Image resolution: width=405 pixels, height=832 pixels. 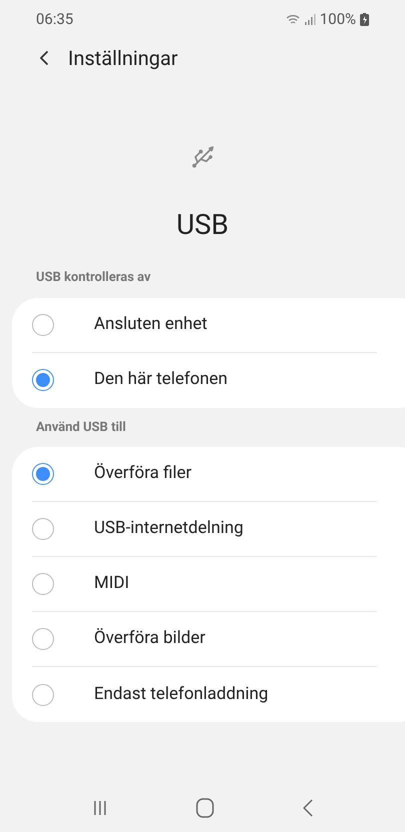 What do you see at coordinates (204, 474) in the screenshot?
I see `radio-option: Överföra filer` at bounding box center [204, 474].